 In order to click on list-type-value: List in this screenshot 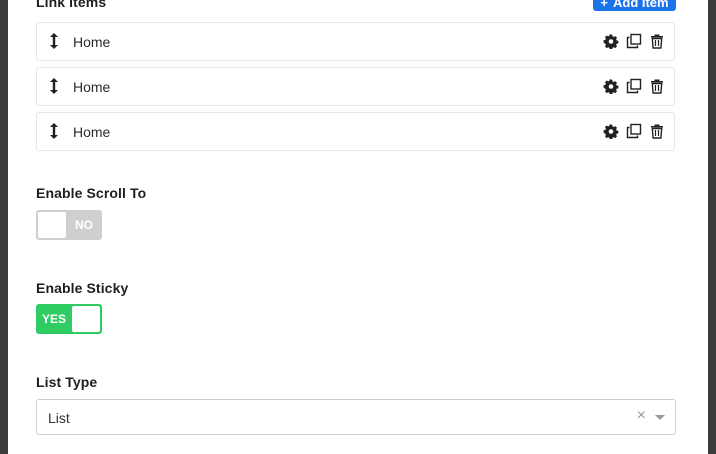, I will do `click(59, 418)`.